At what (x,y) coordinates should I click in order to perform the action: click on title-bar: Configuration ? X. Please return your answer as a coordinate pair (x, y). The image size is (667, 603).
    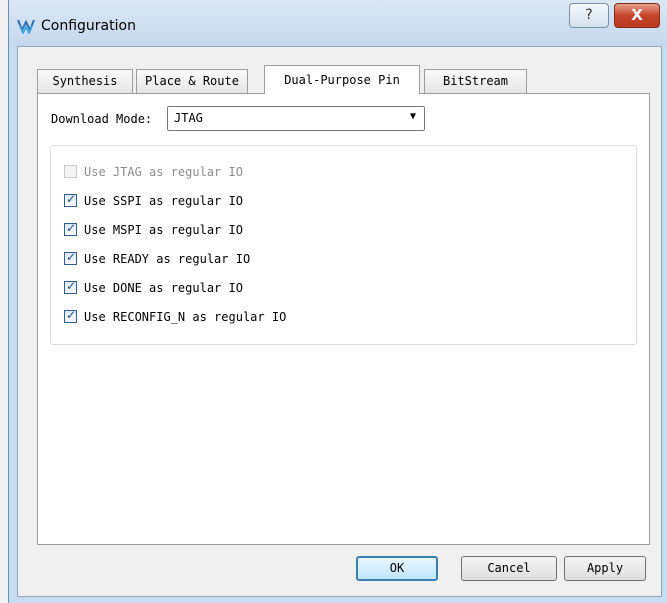
    Looking at the image, I should click on (338, 23).